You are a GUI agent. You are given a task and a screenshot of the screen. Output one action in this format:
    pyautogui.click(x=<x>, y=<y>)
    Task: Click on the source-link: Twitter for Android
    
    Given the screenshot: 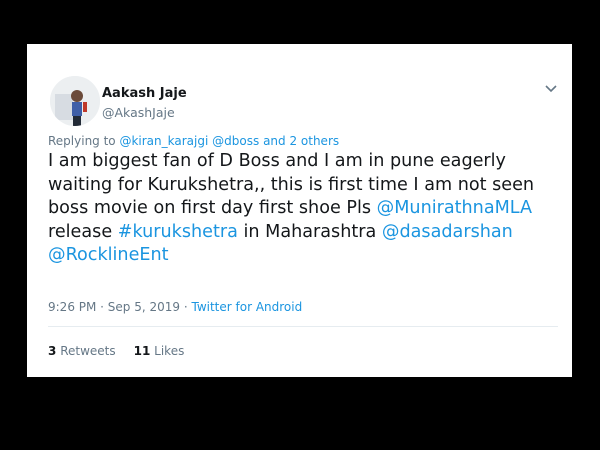 What is the action you would take?
    pyautogui.click(x=246, y=307)
    